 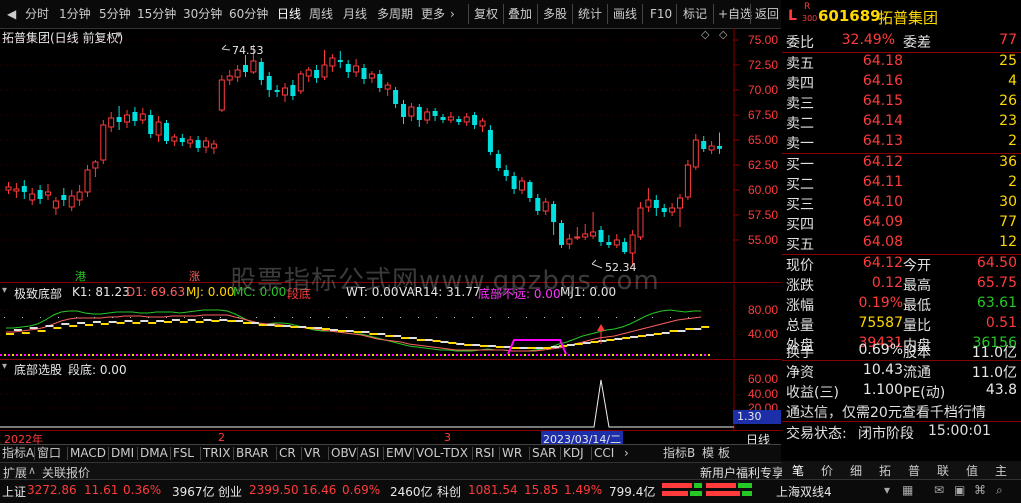 What do you see at coordinates (14, 491) in the screenshot?
I see `index-sh-label: 上证` at bounding box center [14, 491].